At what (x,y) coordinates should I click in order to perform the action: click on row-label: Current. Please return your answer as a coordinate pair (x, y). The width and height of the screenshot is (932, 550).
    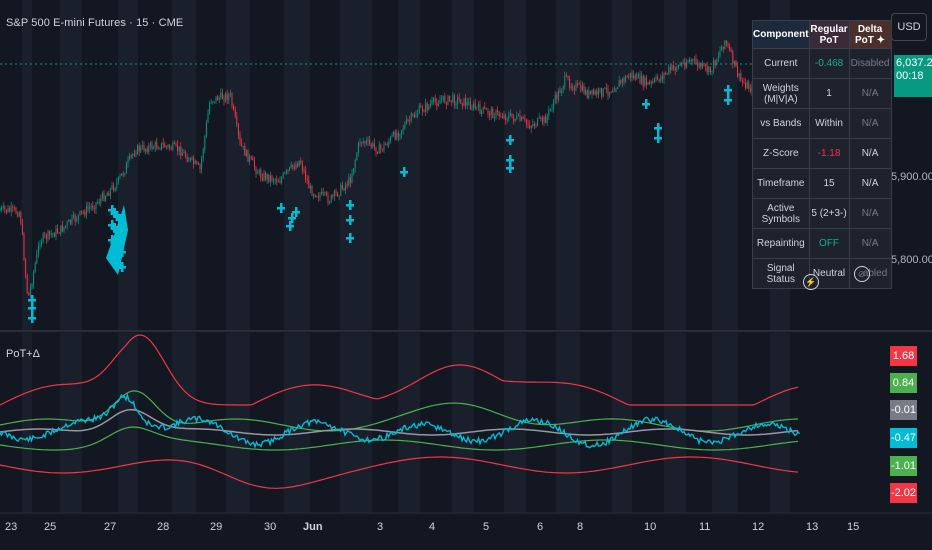
    Looking at the image, I should click on (781, 63).